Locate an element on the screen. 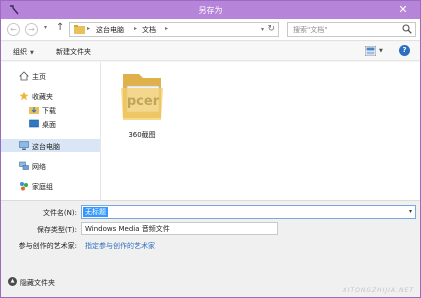  collapse-icon: ▲ is located at coordinates (12, 281).